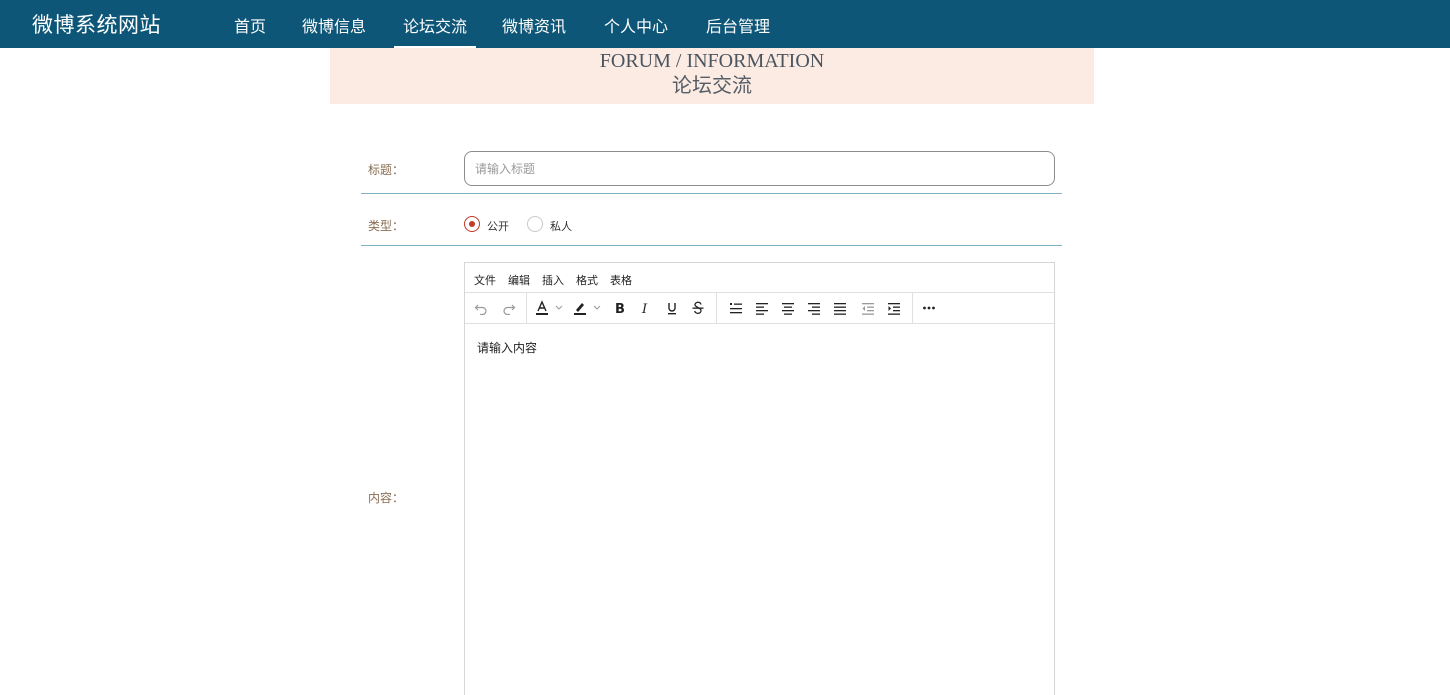 This screenshot has width=1450, height=695. What do you see at coordinates (96, 24) in the screenshot?
I see `site-brand: 微博系统网站` at bounding box center [96, 24].